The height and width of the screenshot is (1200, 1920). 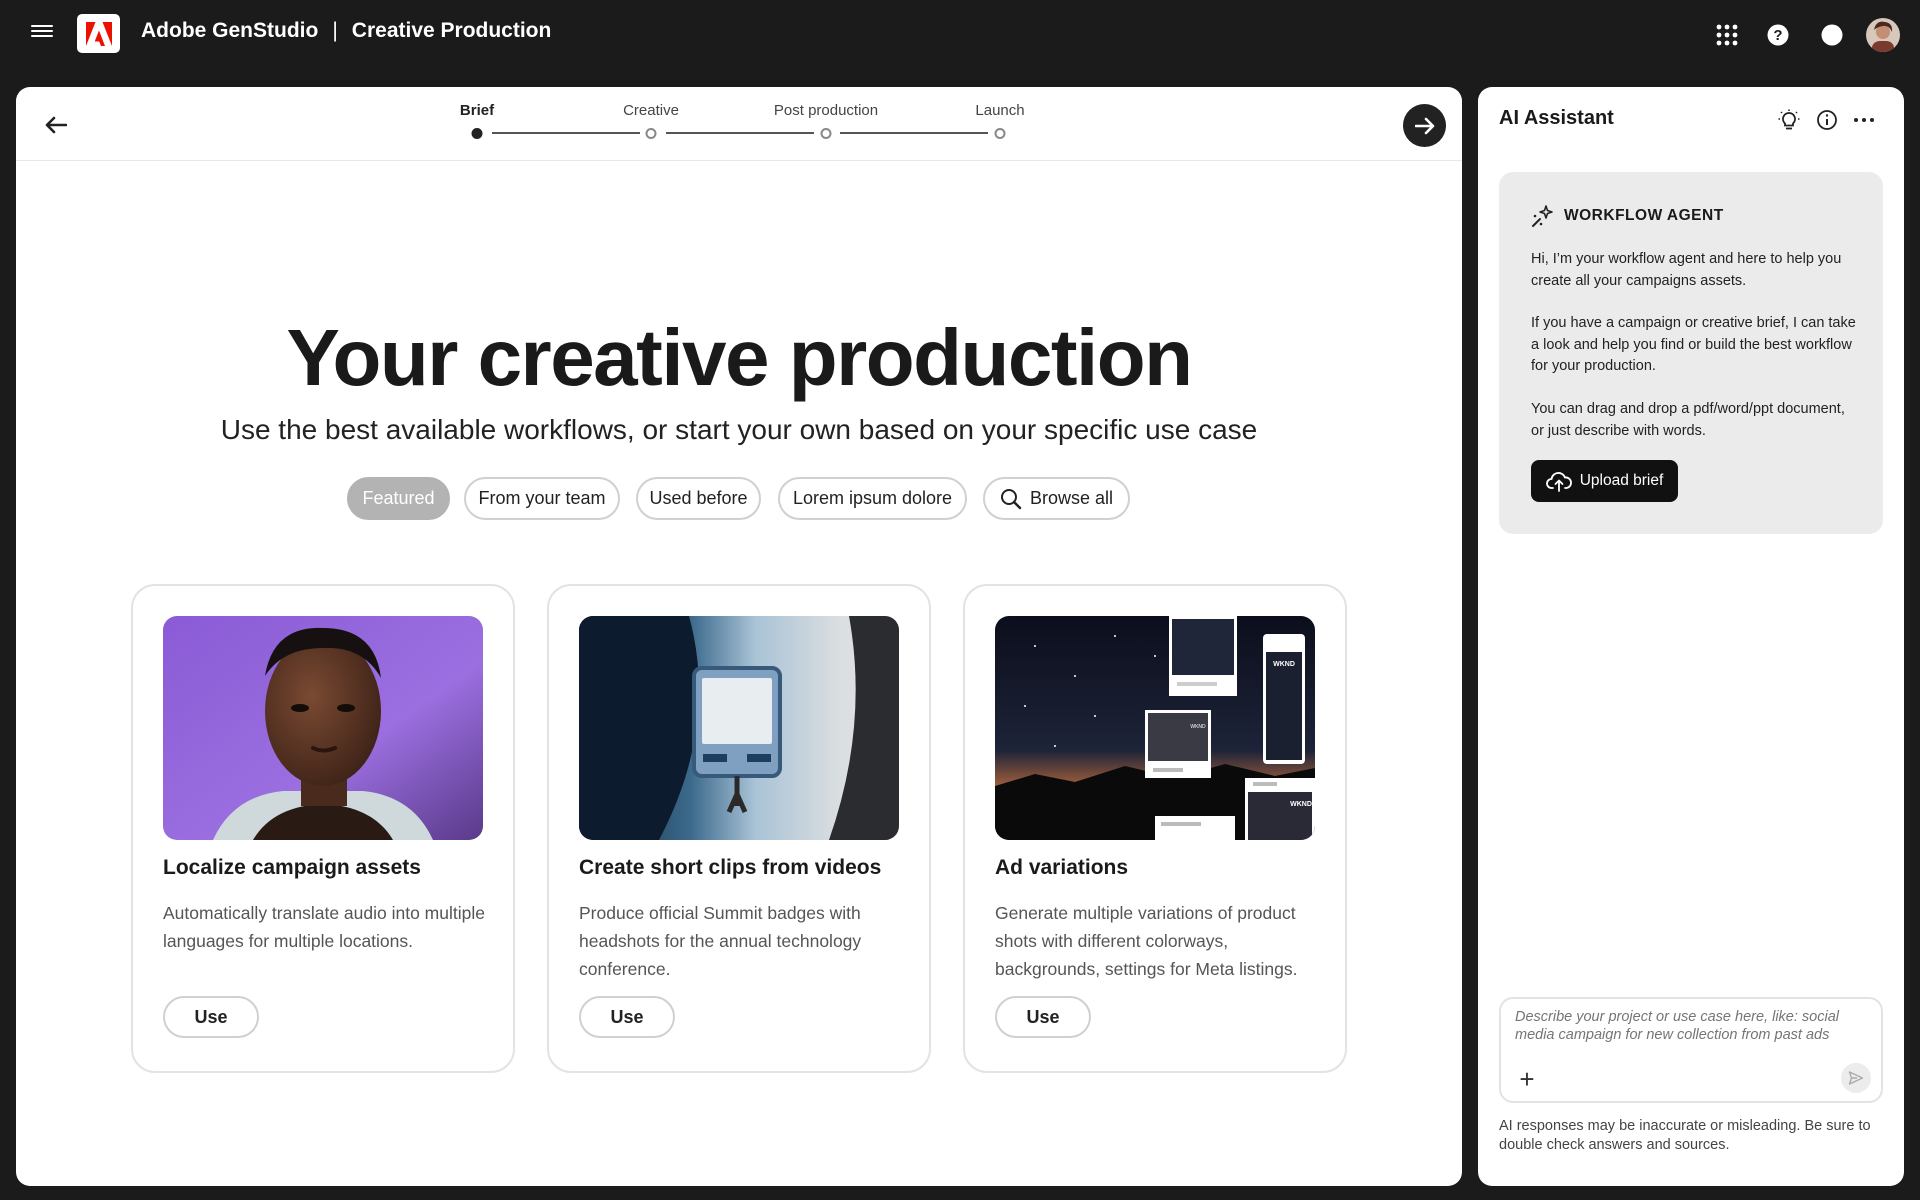 I want to click on app-title: Adobe GenStudio | Creative Production, so click(x=346, y=31).